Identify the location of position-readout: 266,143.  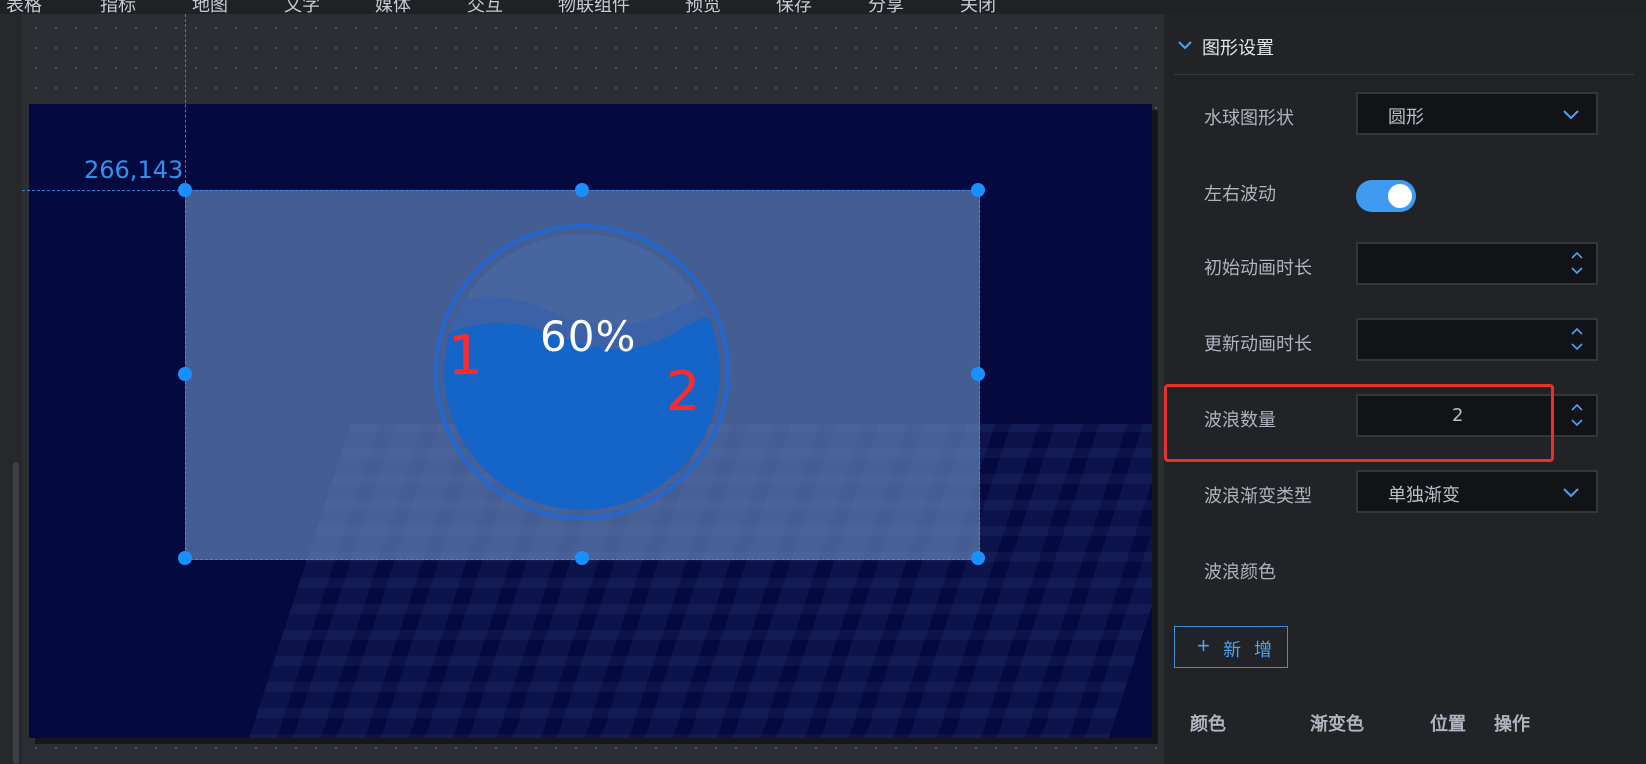
(134, 170).